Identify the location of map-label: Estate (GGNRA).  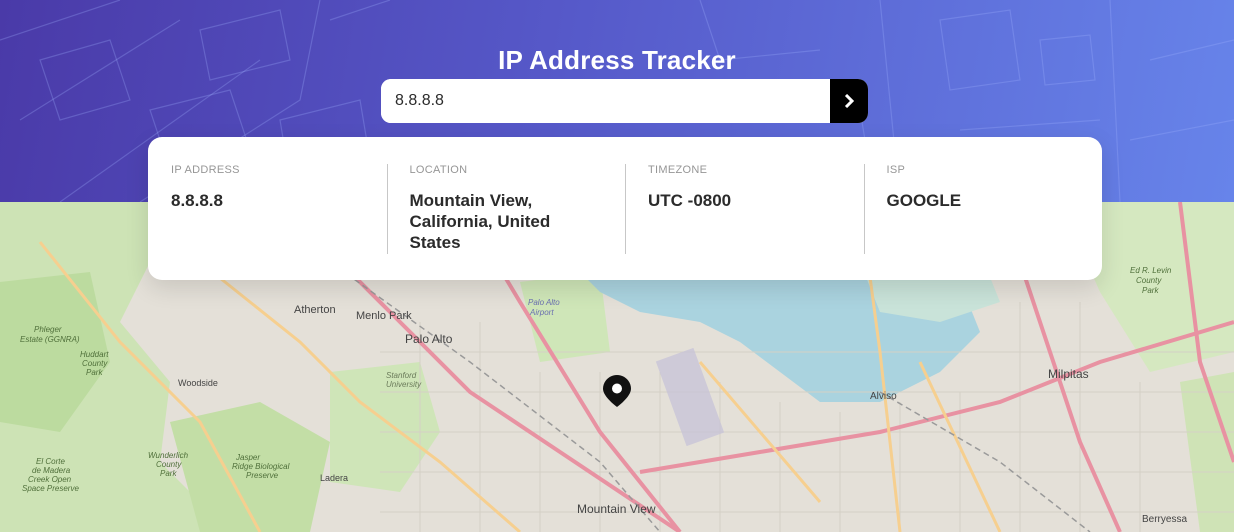
(50, 339).